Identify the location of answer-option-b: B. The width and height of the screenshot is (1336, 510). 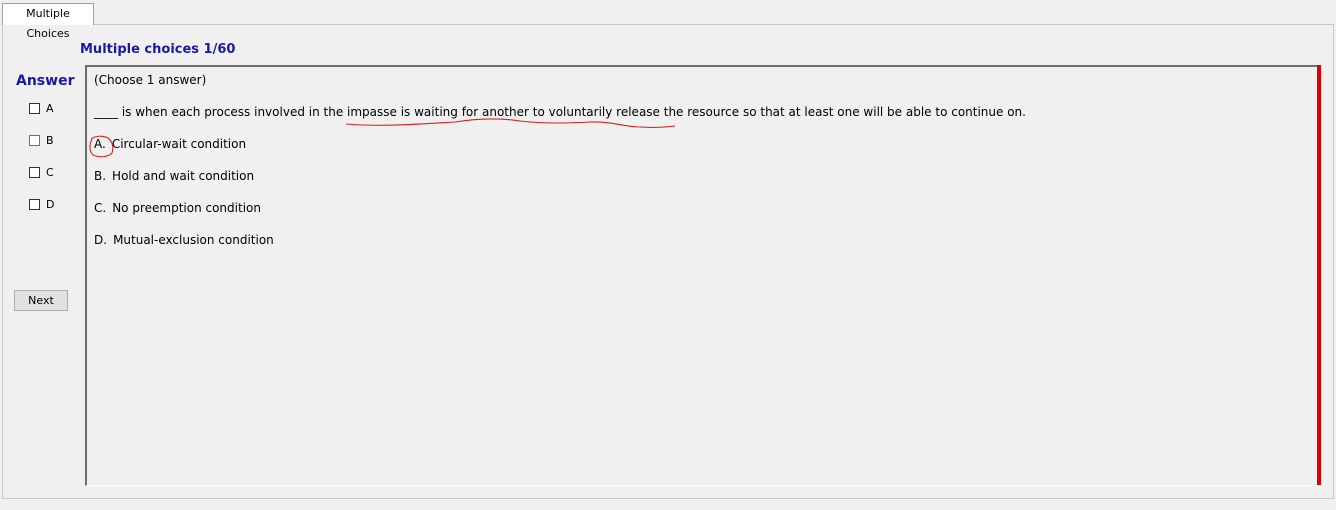
(41, 140).